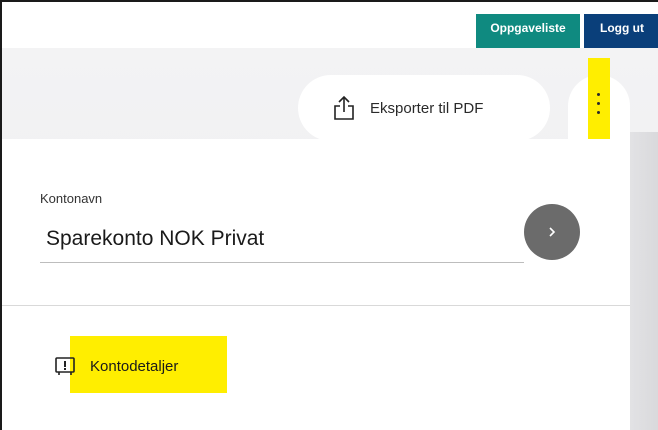 Image resolution: width=658 pixels, height=430 pixels. Describe the element at coordinates (134, 366) in the screenshot. I see `account-details-label: Kontodetaljer` at that location.